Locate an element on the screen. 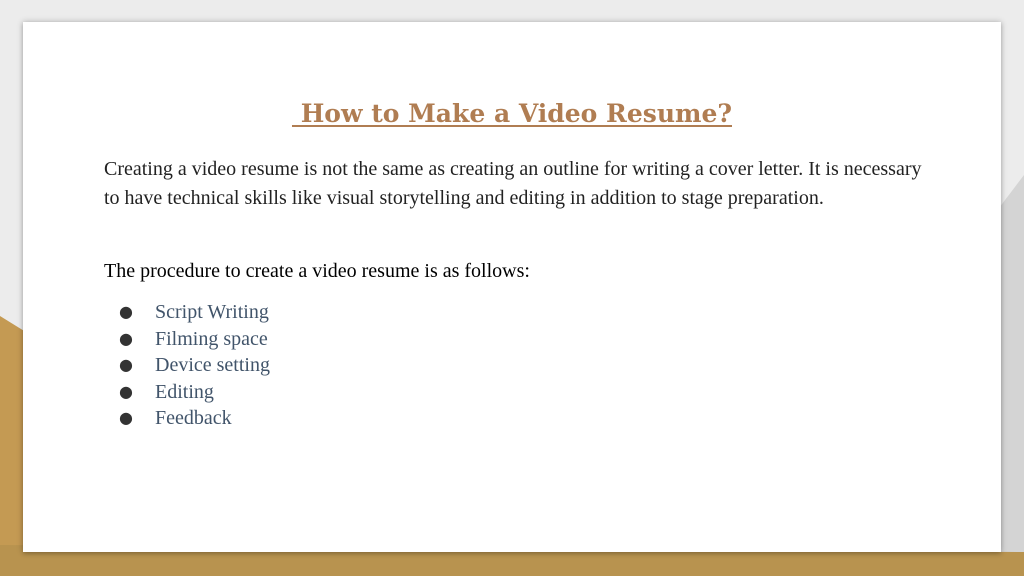 This screenshot has height=576, width=1024. list-item: ● Device setting is located at coordinates (194, 365).